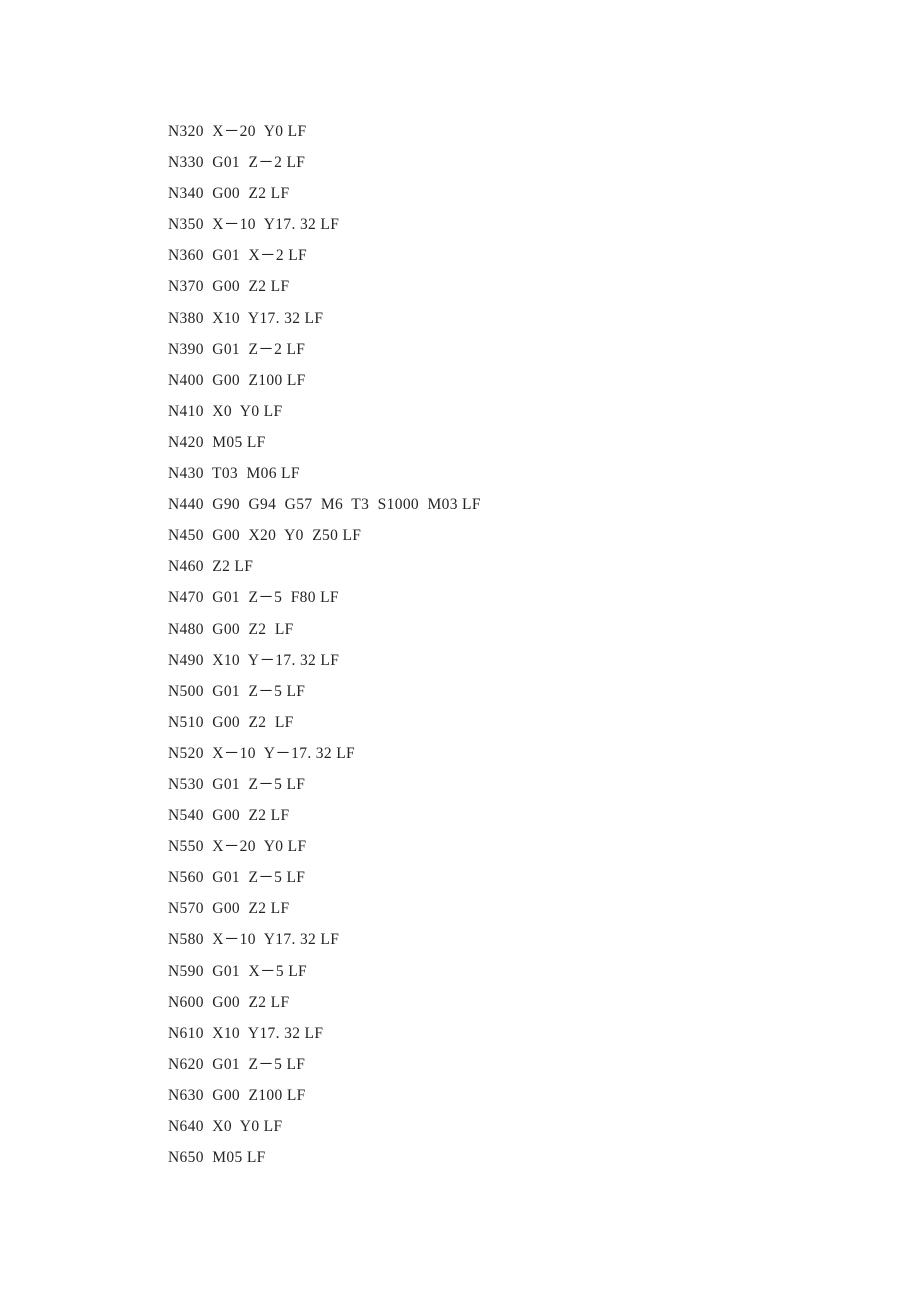  What do you see at coordinates (225, 1126) in the screenshot?
I see `gcode-line: N640 X0 Y0 LF` at bounding box center [225, 1126].